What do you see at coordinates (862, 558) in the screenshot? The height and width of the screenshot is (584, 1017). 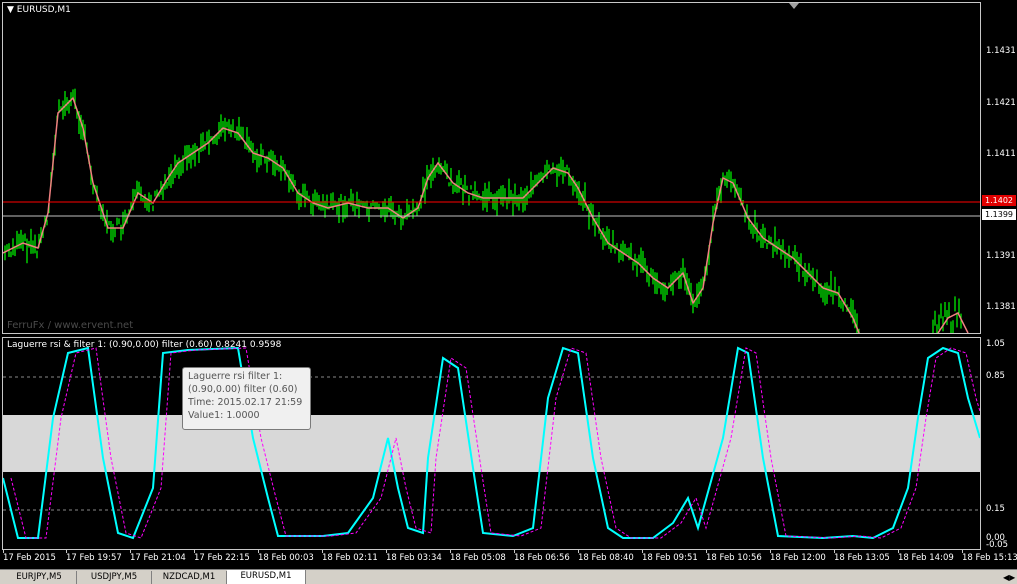 I see `time-label: 18 Feb 13:05` at bounding box center [862, 558].